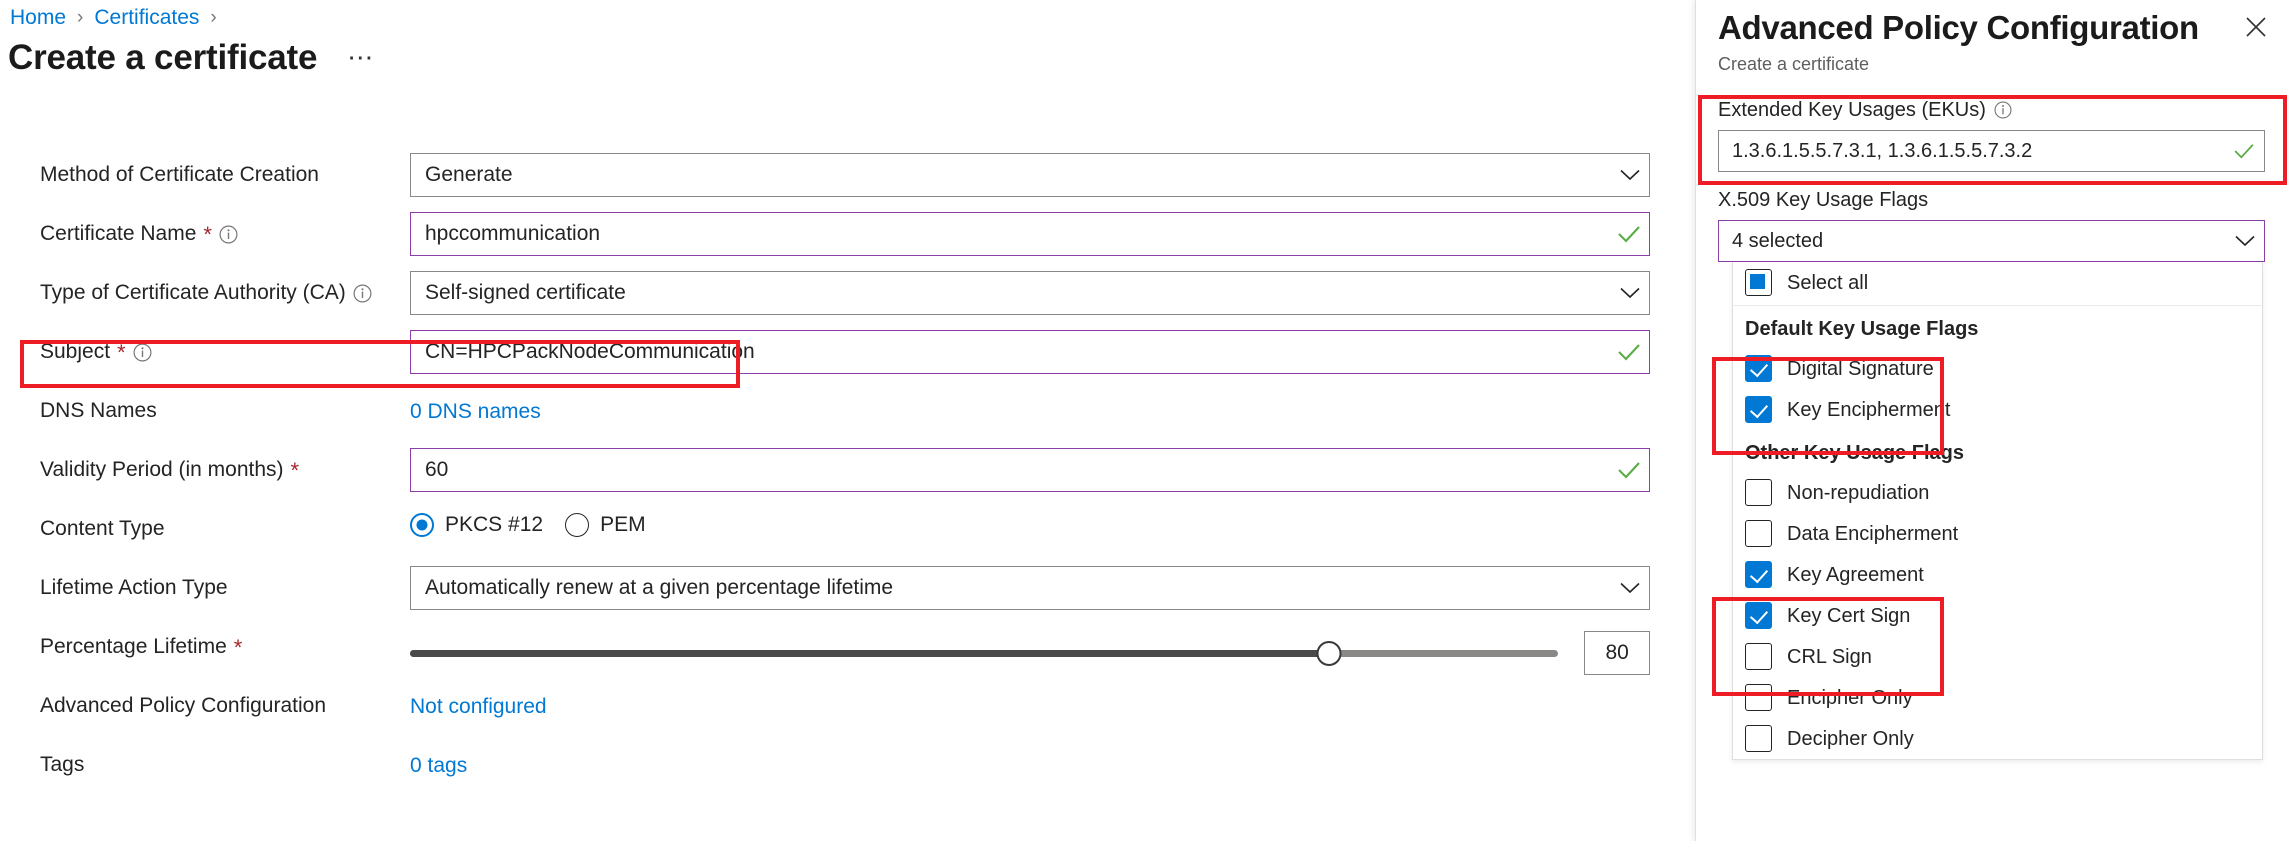 The image size is (2287, 841). Describe the element at coordinates (422, 525) in the screenshot. I see `radio-icon-selected` at that location.